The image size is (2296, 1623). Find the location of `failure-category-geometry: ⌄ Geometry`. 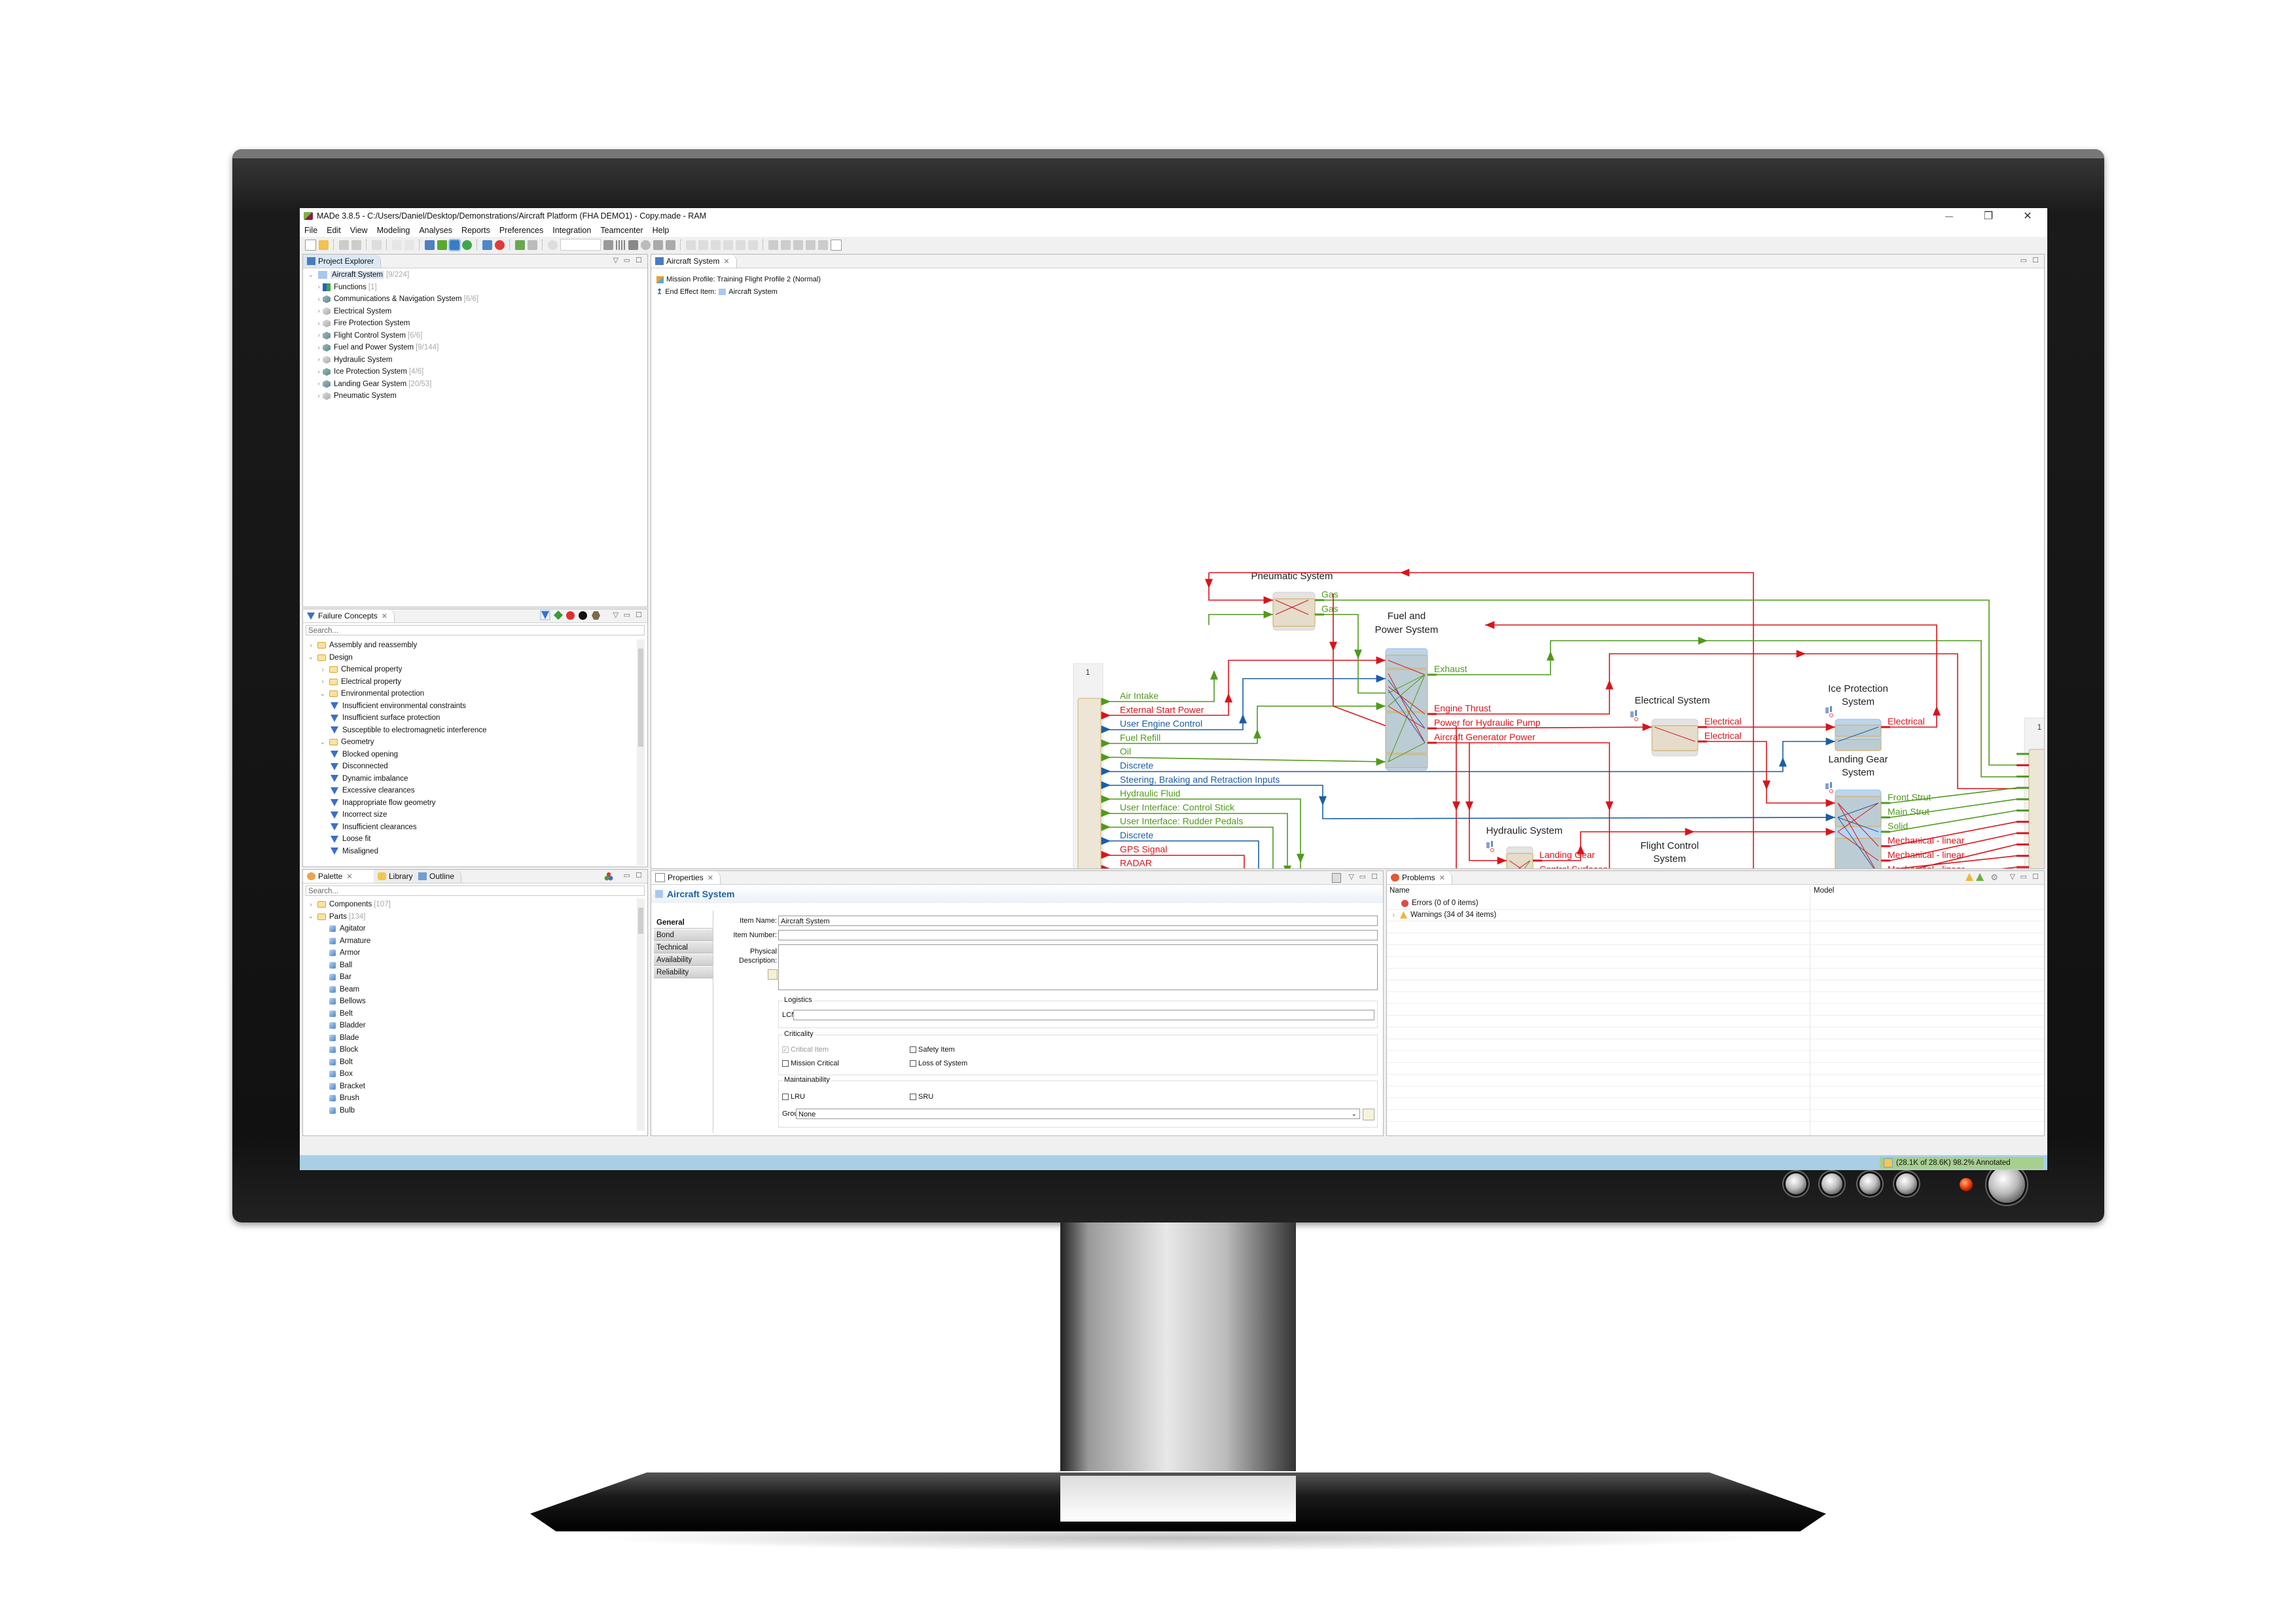

failure-category-geometry: ⌄ Geometry is located at coordinates (475, 742).